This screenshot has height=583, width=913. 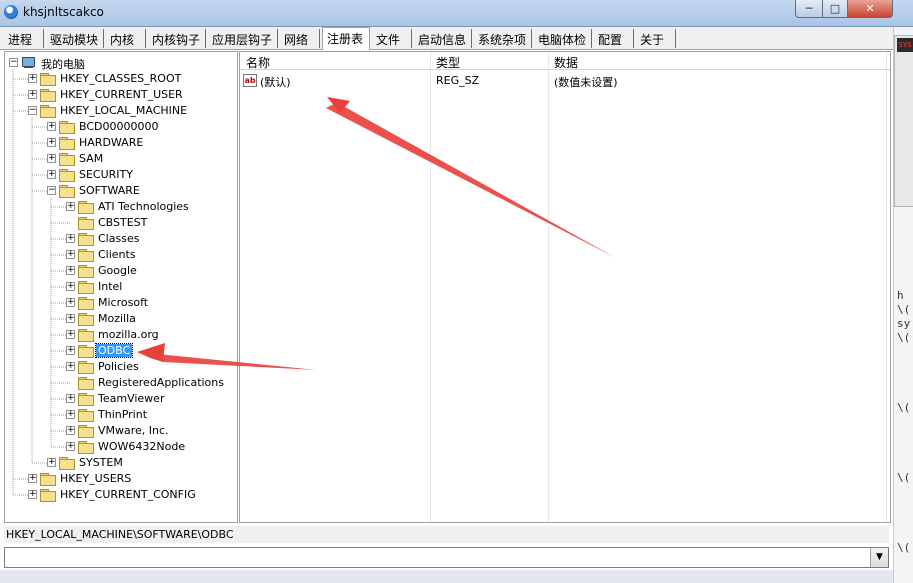 I want to click on tab-app-hooks: 应用层钩子, so click(x=243, y=38).